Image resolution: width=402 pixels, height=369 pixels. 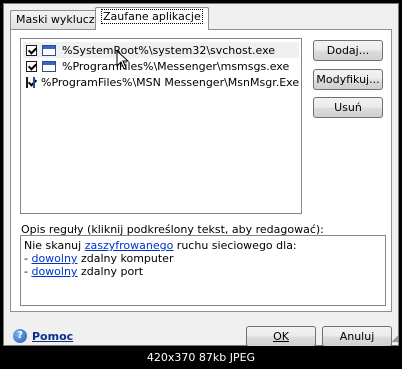 I want to click on help-link-group: ? Pomoc, so click(x=43, y=336).